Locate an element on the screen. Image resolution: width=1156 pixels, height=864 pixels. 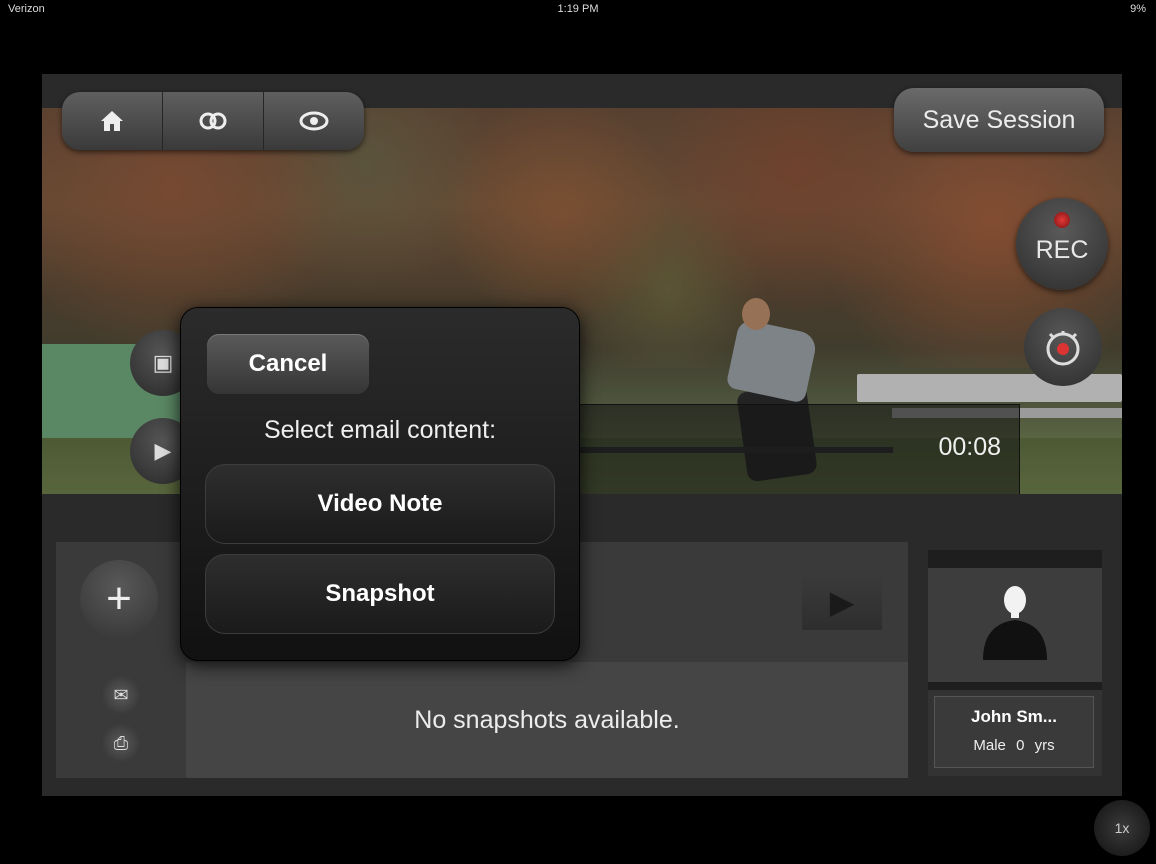
status-bar: Verizon 1:19 PM 9% is located at coordinates (578, 10).